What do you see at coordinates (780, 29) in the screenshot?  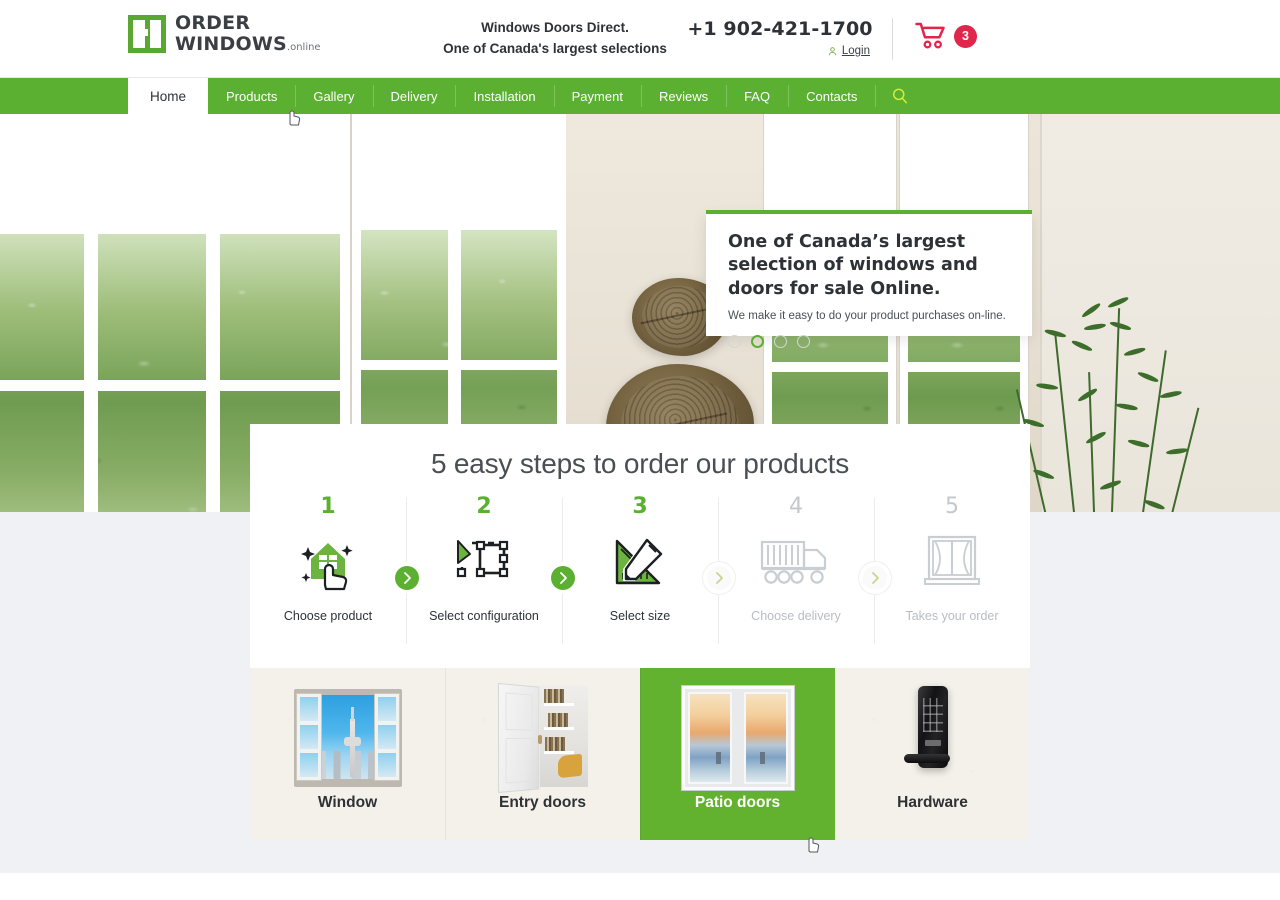 I see `phone-number: +1 902-421-1700` at bounding box center [780, 29].